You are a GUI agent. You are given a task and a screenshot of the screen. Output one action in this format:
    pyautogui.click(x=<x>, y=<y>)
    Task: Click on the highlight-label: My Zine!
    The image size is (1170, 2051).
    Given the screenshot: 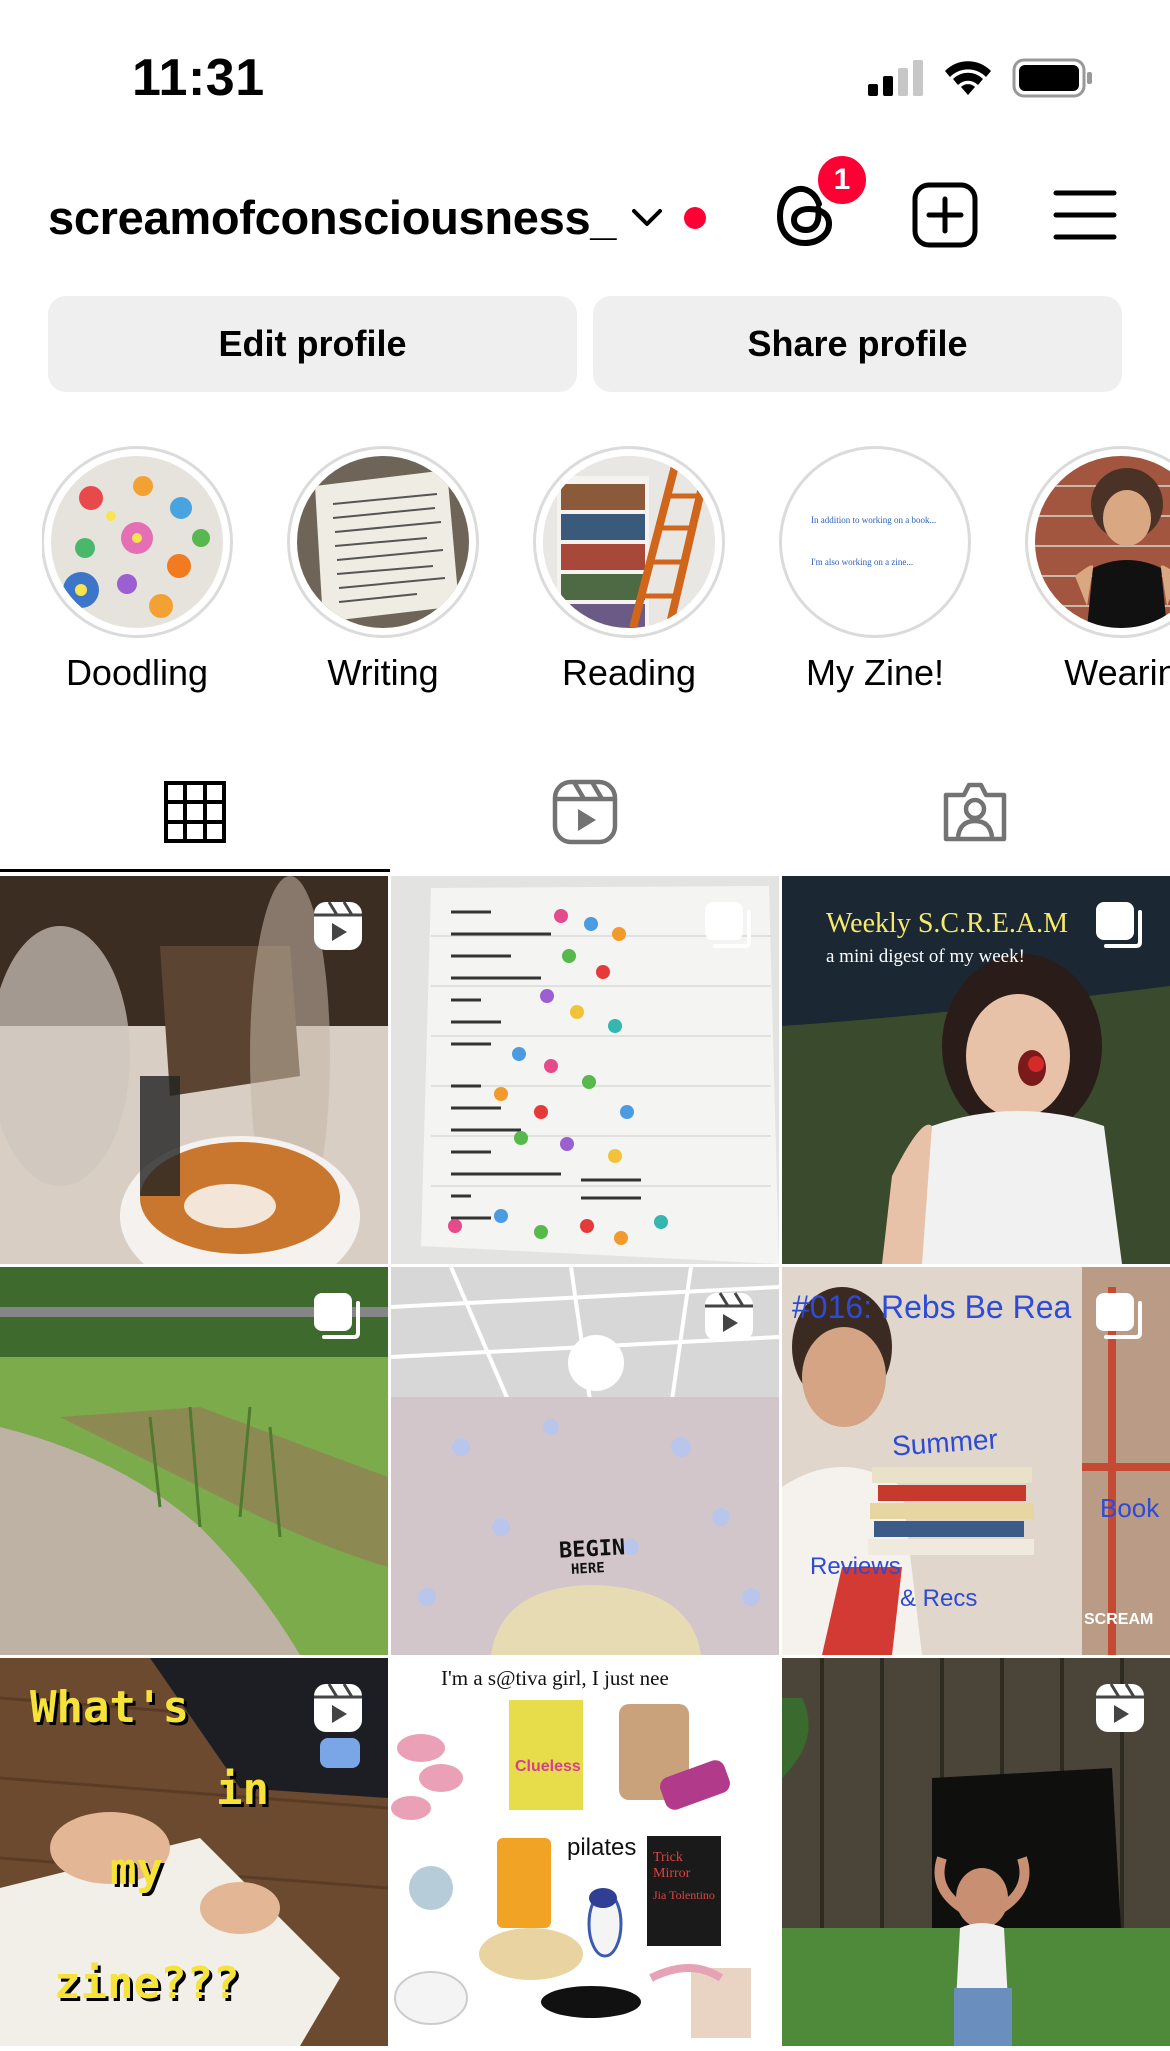 What is the action you would take?
    pyautogui.click(x=875, y=672)
    